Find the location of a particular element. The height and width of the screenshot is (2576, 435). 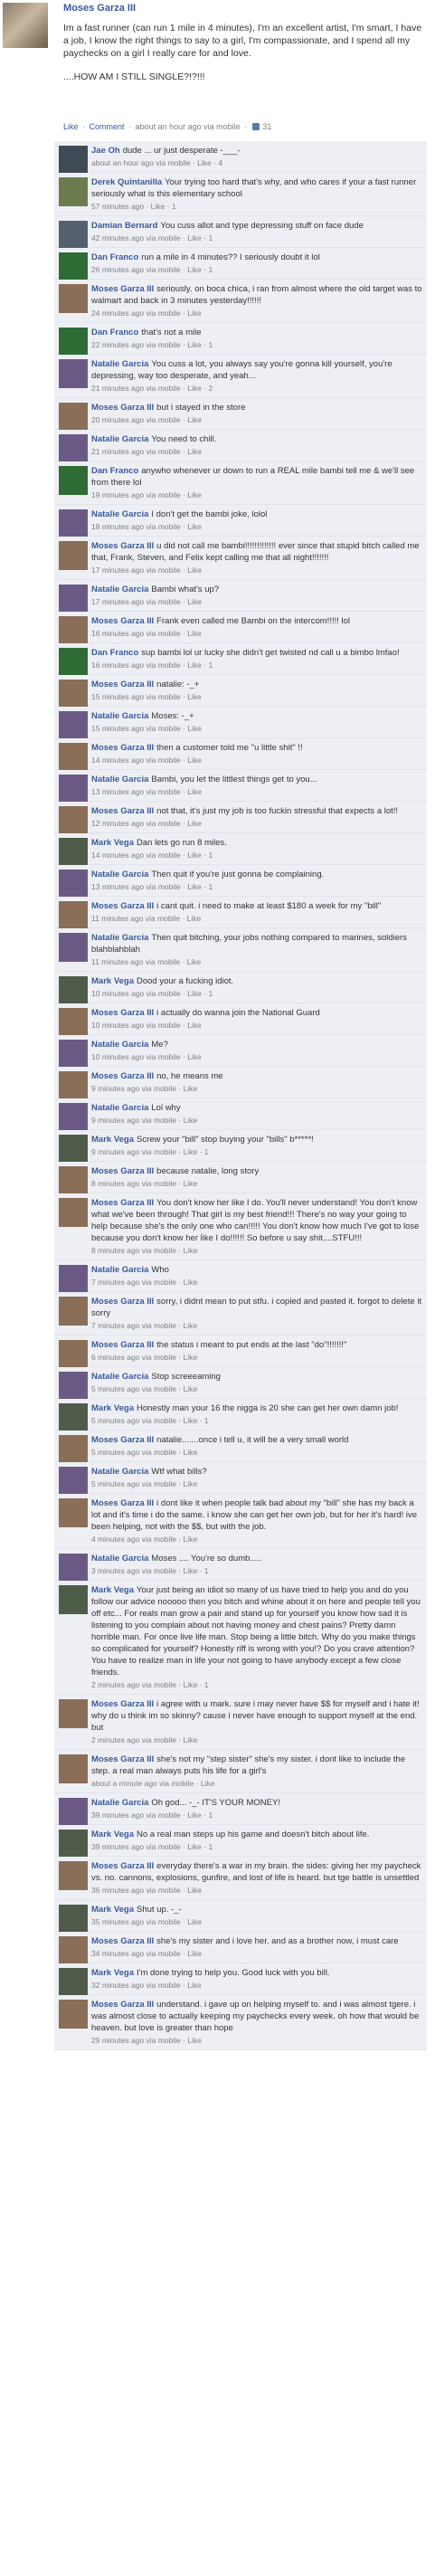

post-author: Moses Garza III is located at coordinates (99, 8).